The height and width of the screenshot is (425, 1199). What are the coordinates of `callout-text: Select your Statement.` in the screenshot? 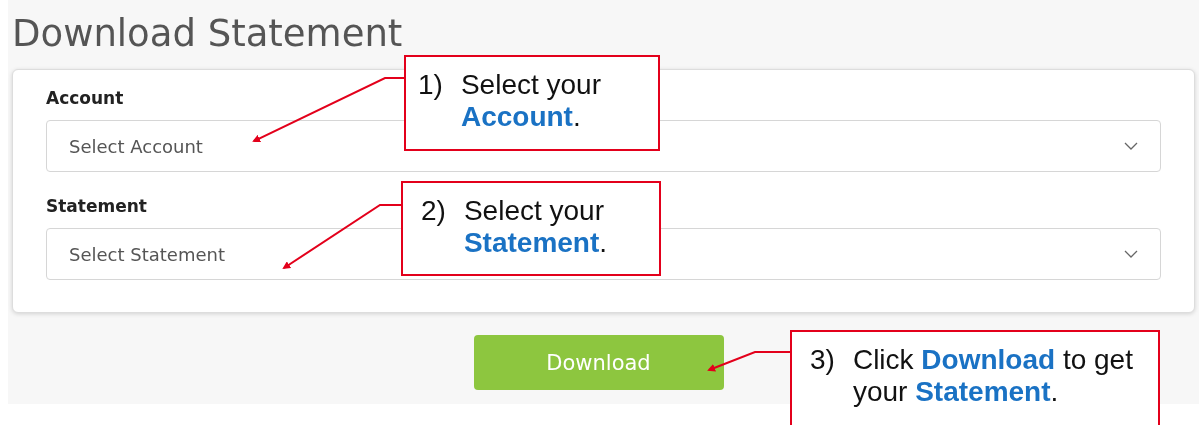 It's located at (536, 227).